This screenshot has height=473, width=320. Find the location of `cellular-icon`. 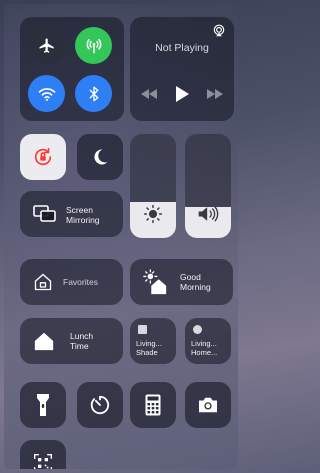

cellular-icon is located at coordinates (93, 45).